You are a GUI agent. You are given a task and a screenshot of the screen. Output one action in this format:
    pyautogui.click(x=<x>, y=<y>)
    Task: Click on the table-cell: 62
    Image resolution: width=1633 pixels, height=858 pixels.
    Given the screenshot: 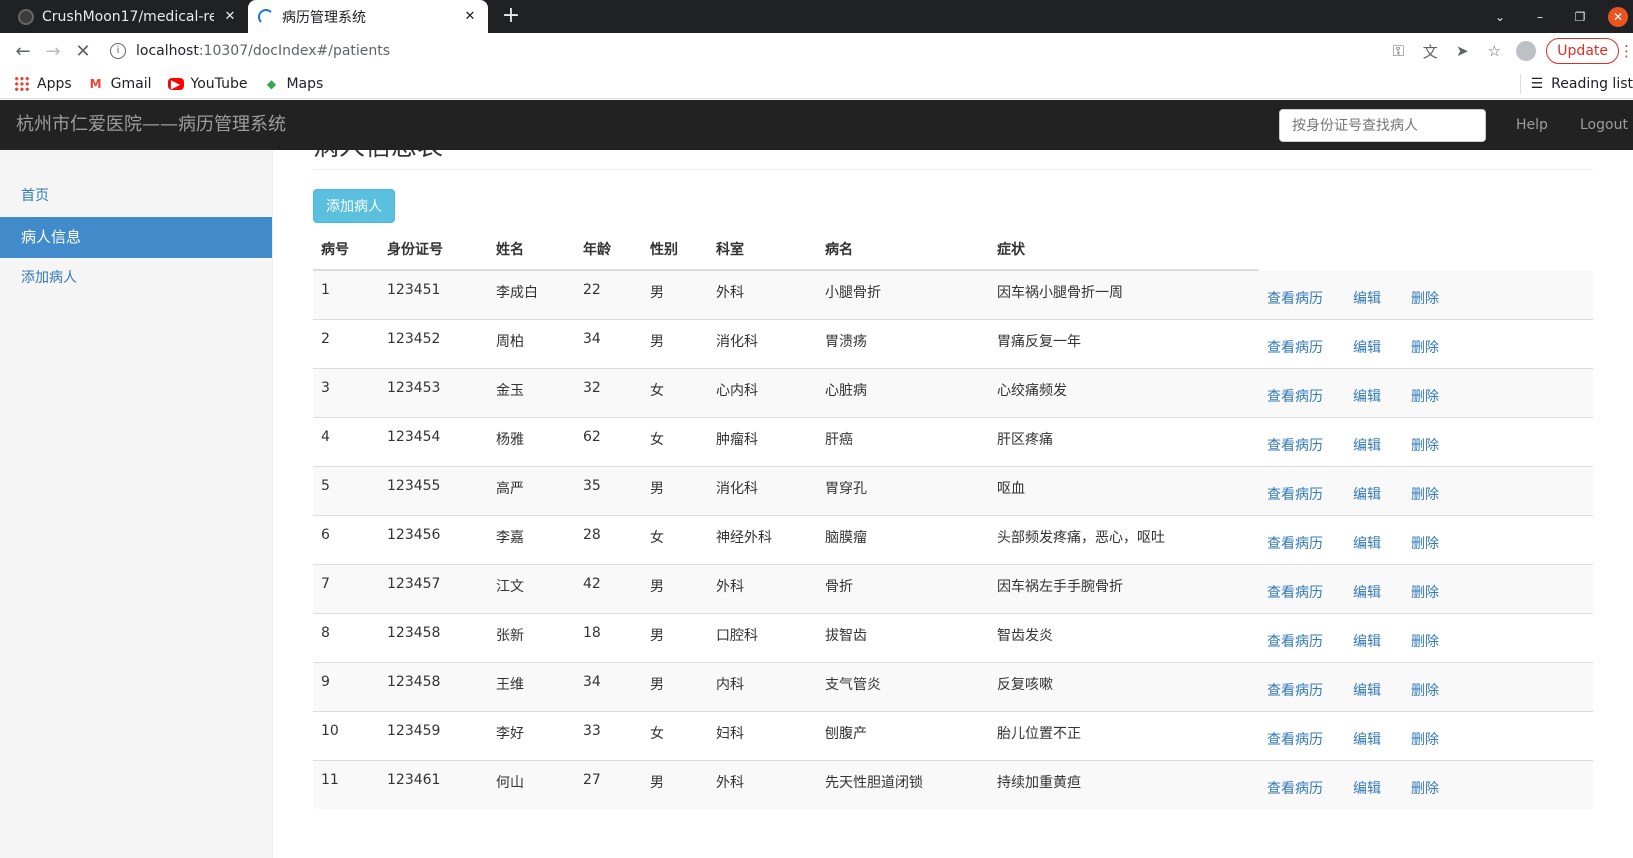 What is the action you would take?
    pyautogui.click(x=608, y=441)
    